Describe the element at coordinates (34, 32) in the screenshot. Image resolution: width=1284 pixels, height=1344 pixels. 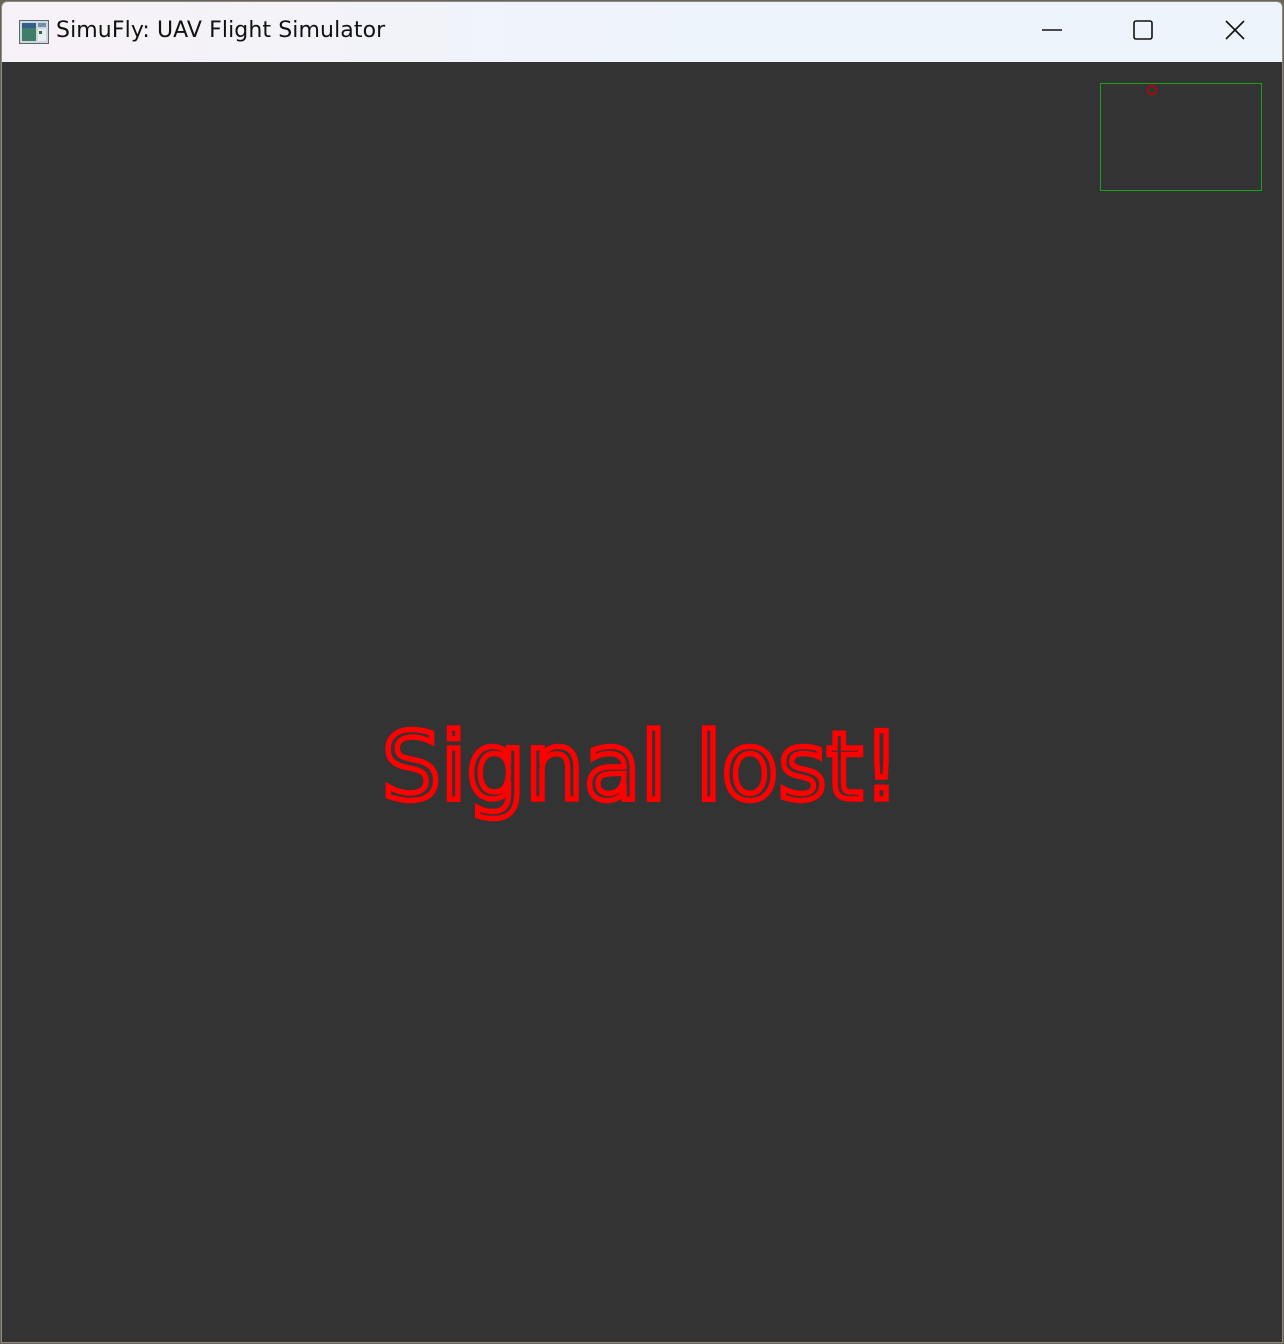
I see `app-window-icon` at that location.